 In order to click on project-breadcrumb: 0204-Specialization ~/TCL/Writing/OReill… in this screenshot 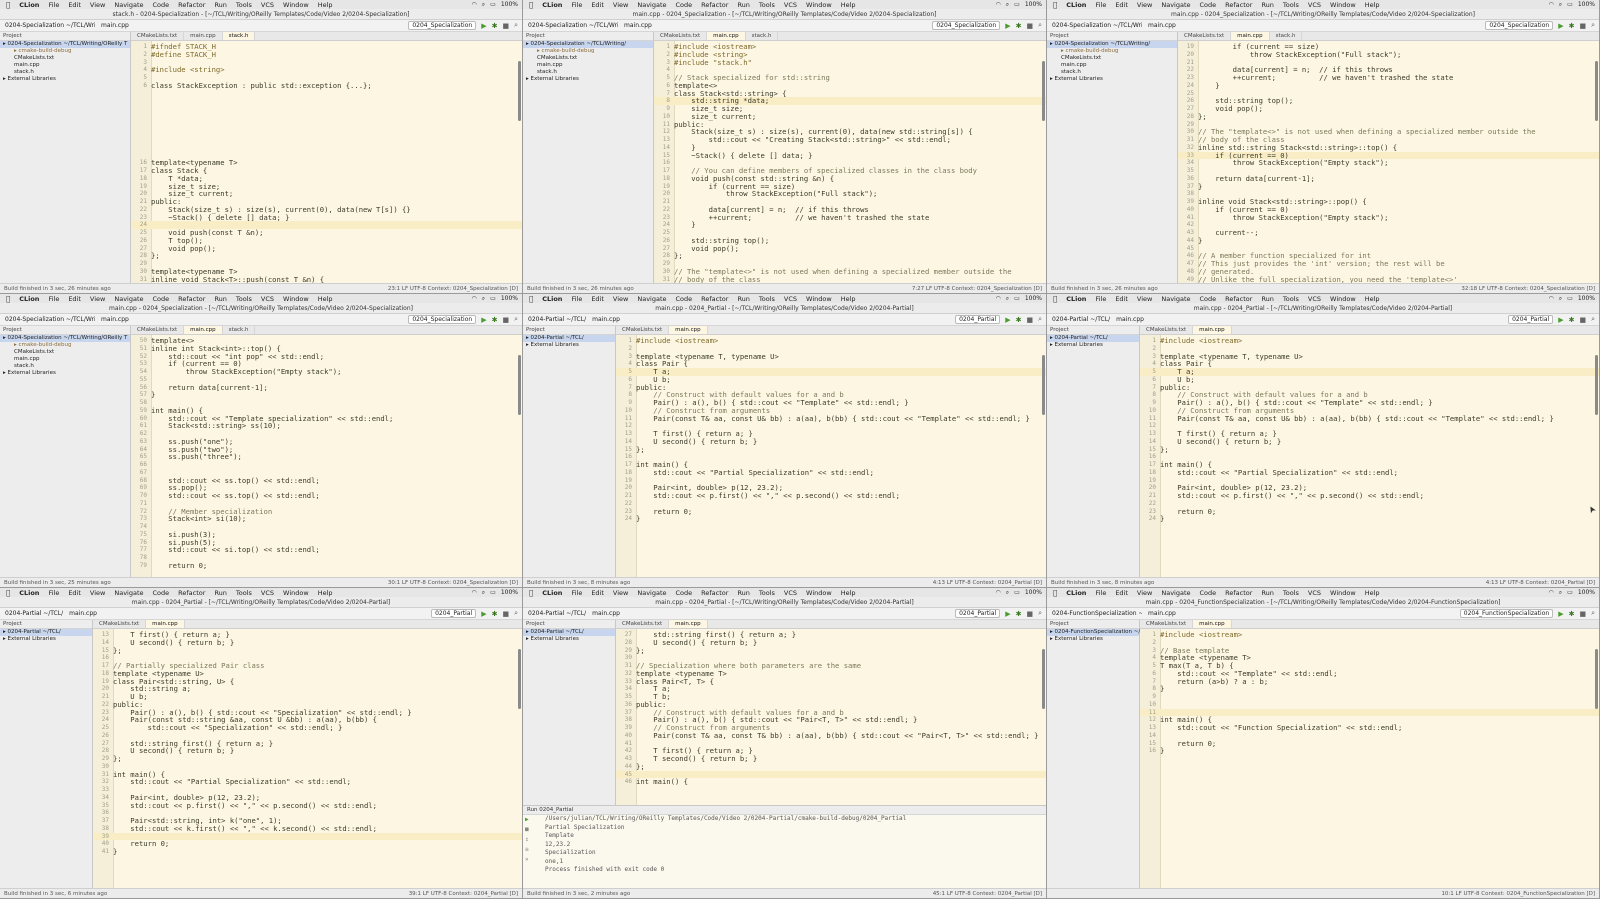, I will do `click(50, 319)`.